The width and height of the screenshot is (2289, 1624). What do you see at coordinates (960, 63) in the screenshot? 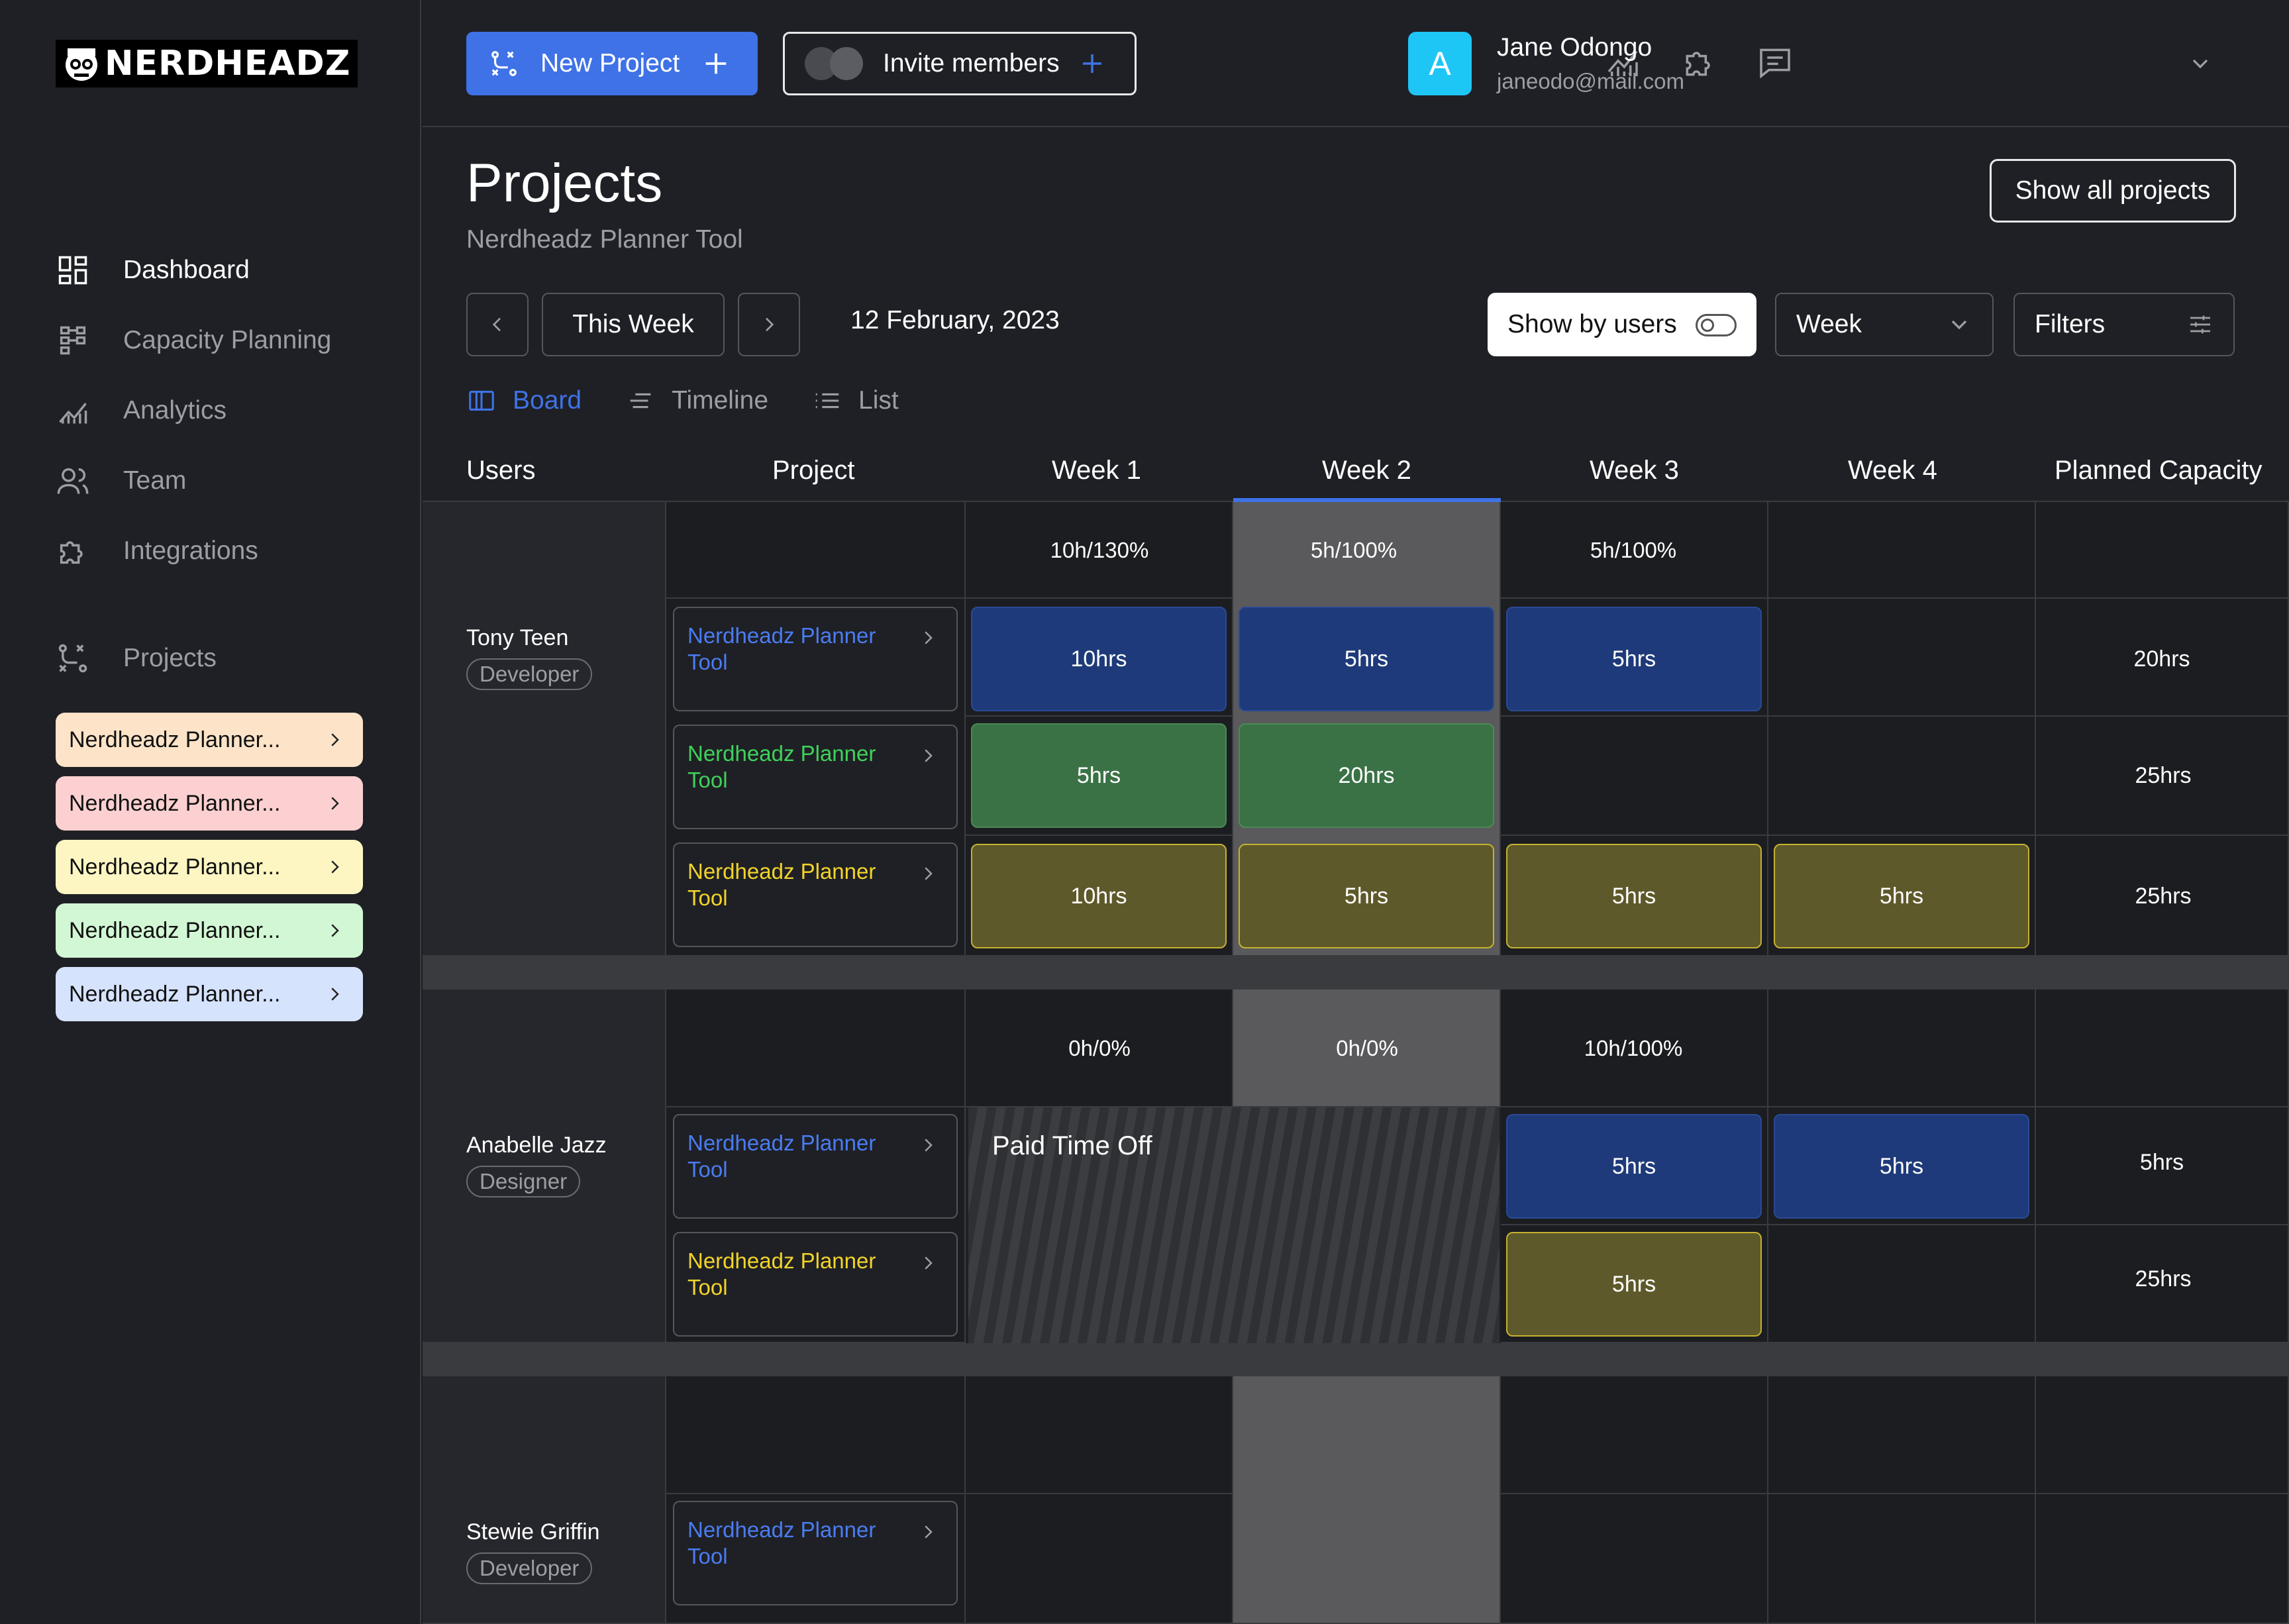
I see `invite-members-button: Invite members` at bounding box center [960, 63].